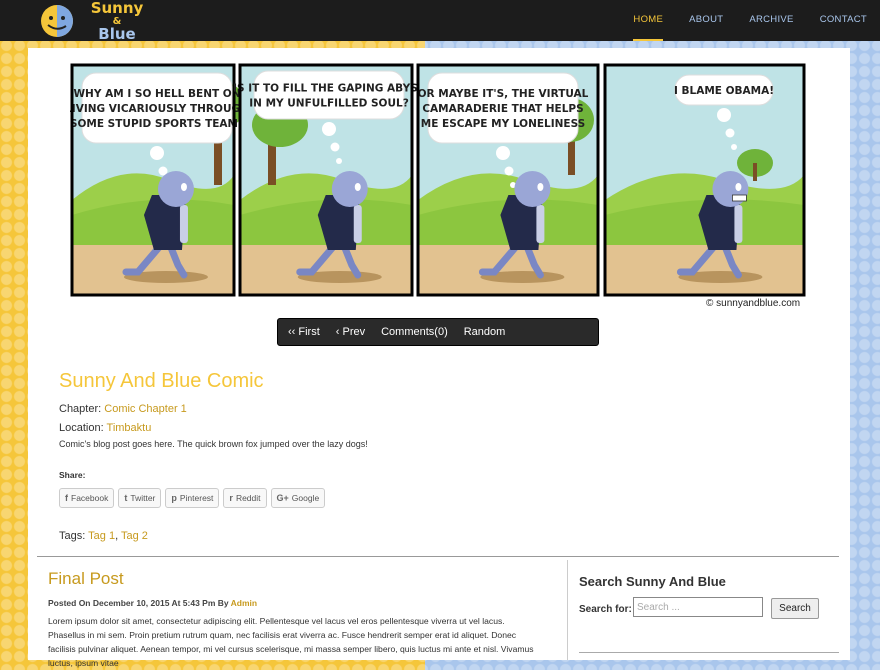  Describe the element at coordinates (159, 109) in the screenshot. I see `speech-bubble-text: LIVING VICARIOUSLY THROUGH` at that location.